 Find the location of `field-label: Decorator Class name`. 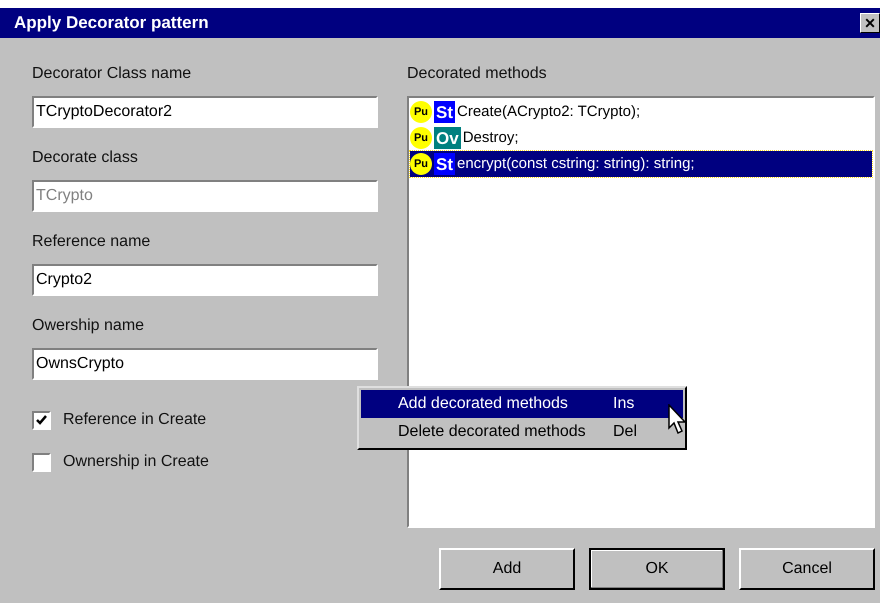

field-label: Decorator Class name is located at coordinates (112, 74).